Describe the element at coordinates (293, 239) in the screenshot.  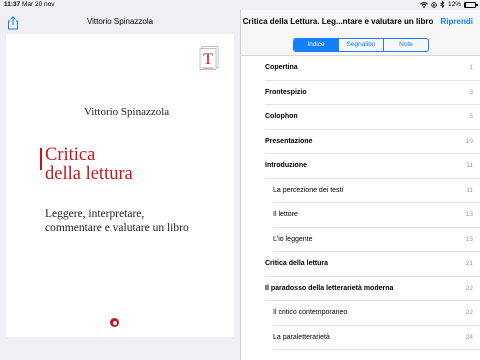
I see `toc-item-label: L'io leggente` at that location.